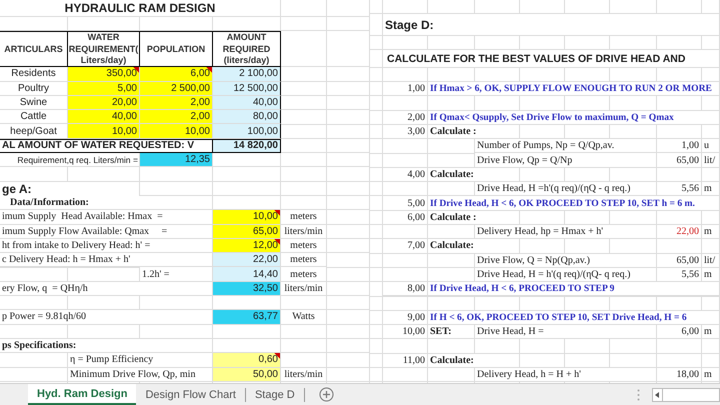 This screenshot has width=720, height=405. I want to click on formula-label: Number of Pumps, Np = Q/Qp,av., so click(566, 146).